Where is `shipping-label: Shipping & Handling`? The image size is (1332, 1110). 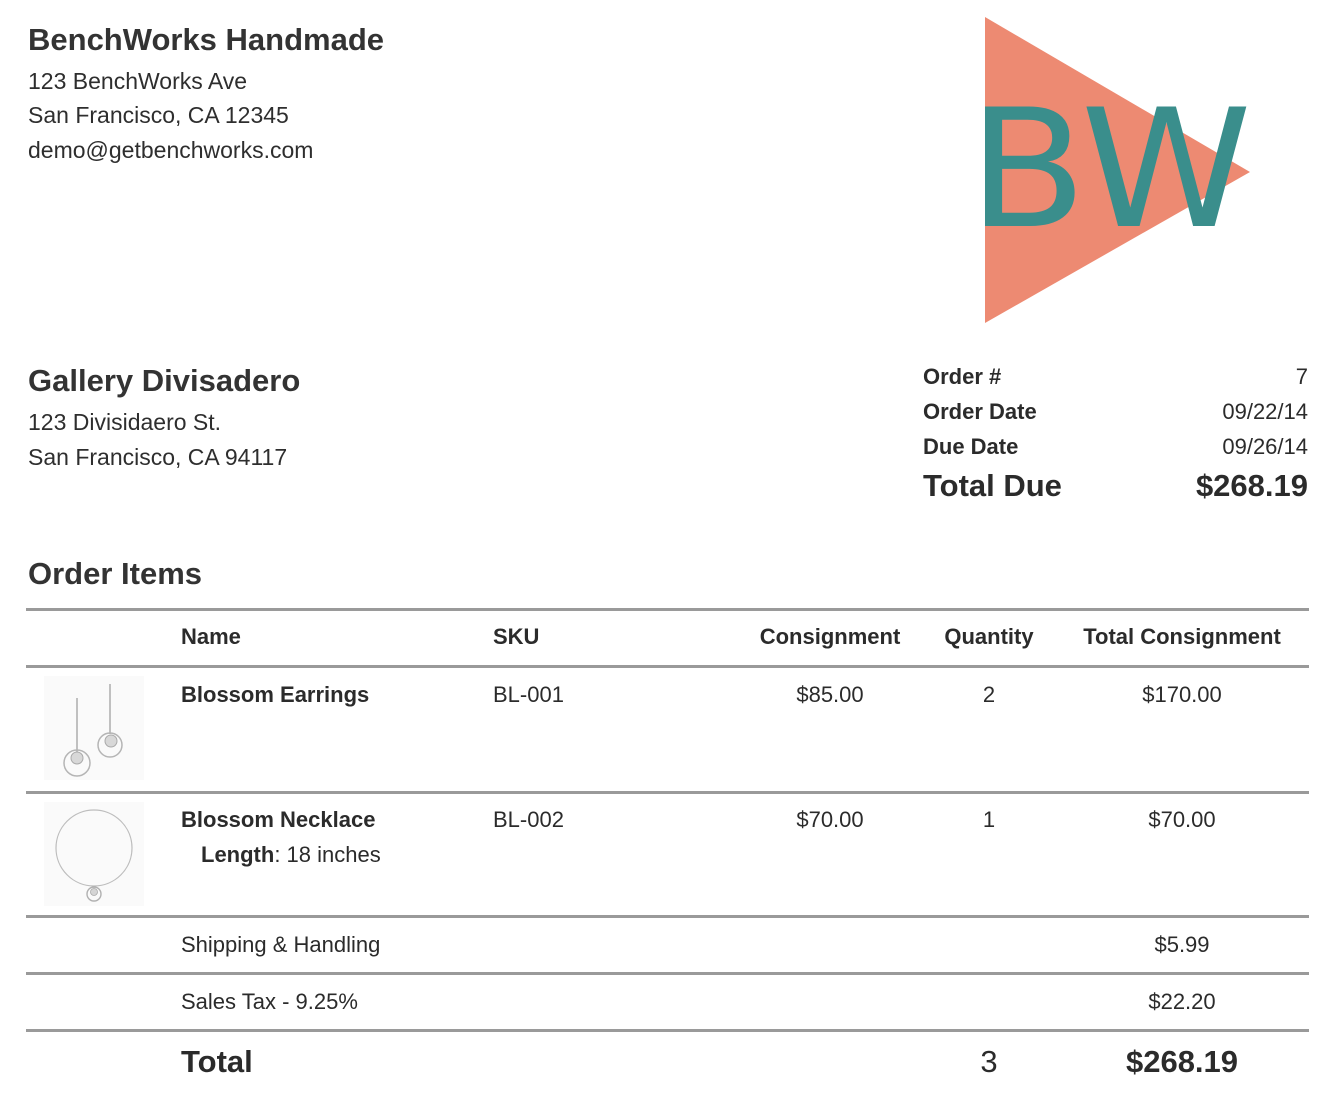
shipping-label: Shipping & Handling is located at coordinates (281, 944).